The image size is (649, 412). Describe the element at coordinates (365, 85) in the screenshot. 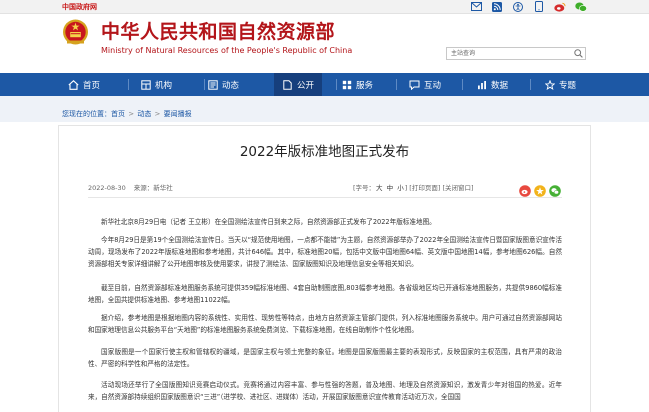

I see `nav-item-label: 服务` at that location.